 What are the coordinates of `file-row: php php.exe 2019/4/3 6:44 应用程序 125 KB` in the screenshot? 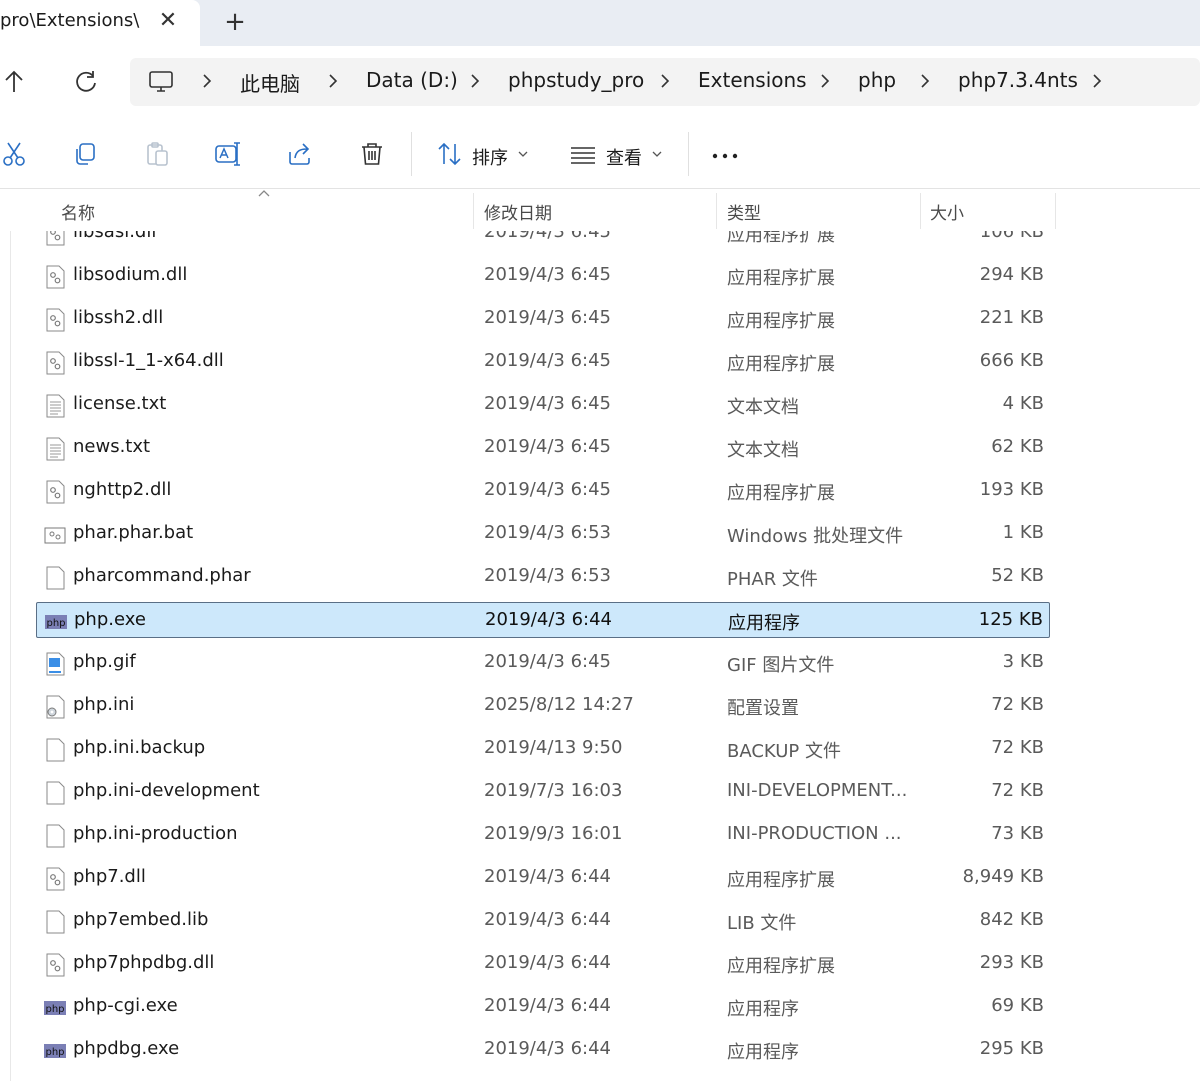 It's located at (543, 620).